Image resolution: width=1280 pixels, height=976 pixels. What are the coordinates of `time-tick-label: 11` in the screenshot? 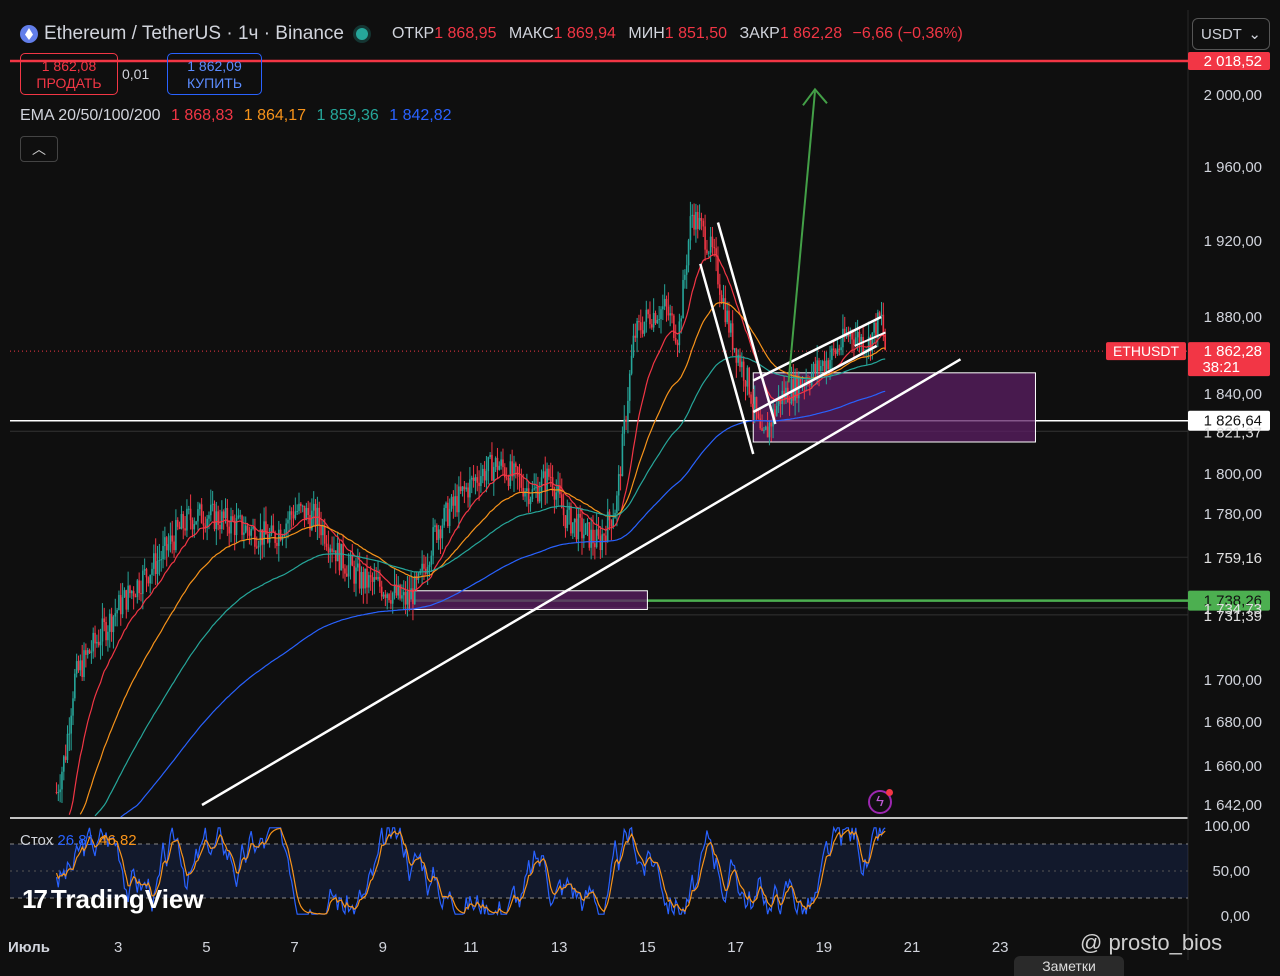 It's located at (471, 947).